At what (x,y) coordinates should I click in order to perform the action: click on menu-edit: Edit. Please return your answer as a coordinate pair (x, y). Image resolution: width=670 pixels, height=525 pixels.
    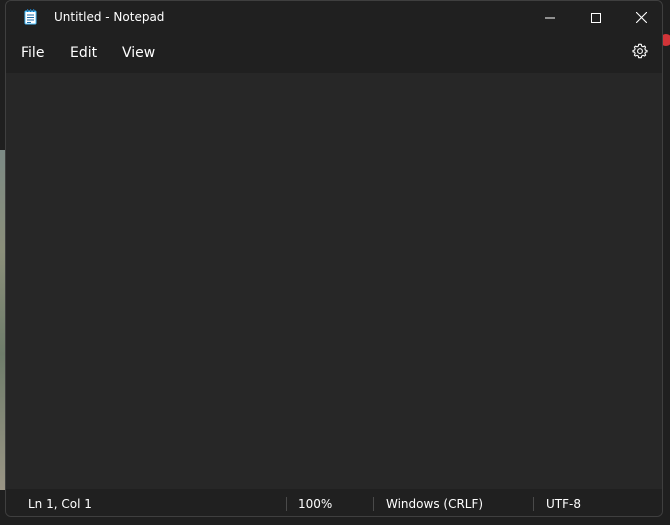
    Looking at the image, I should click on (83, 53).